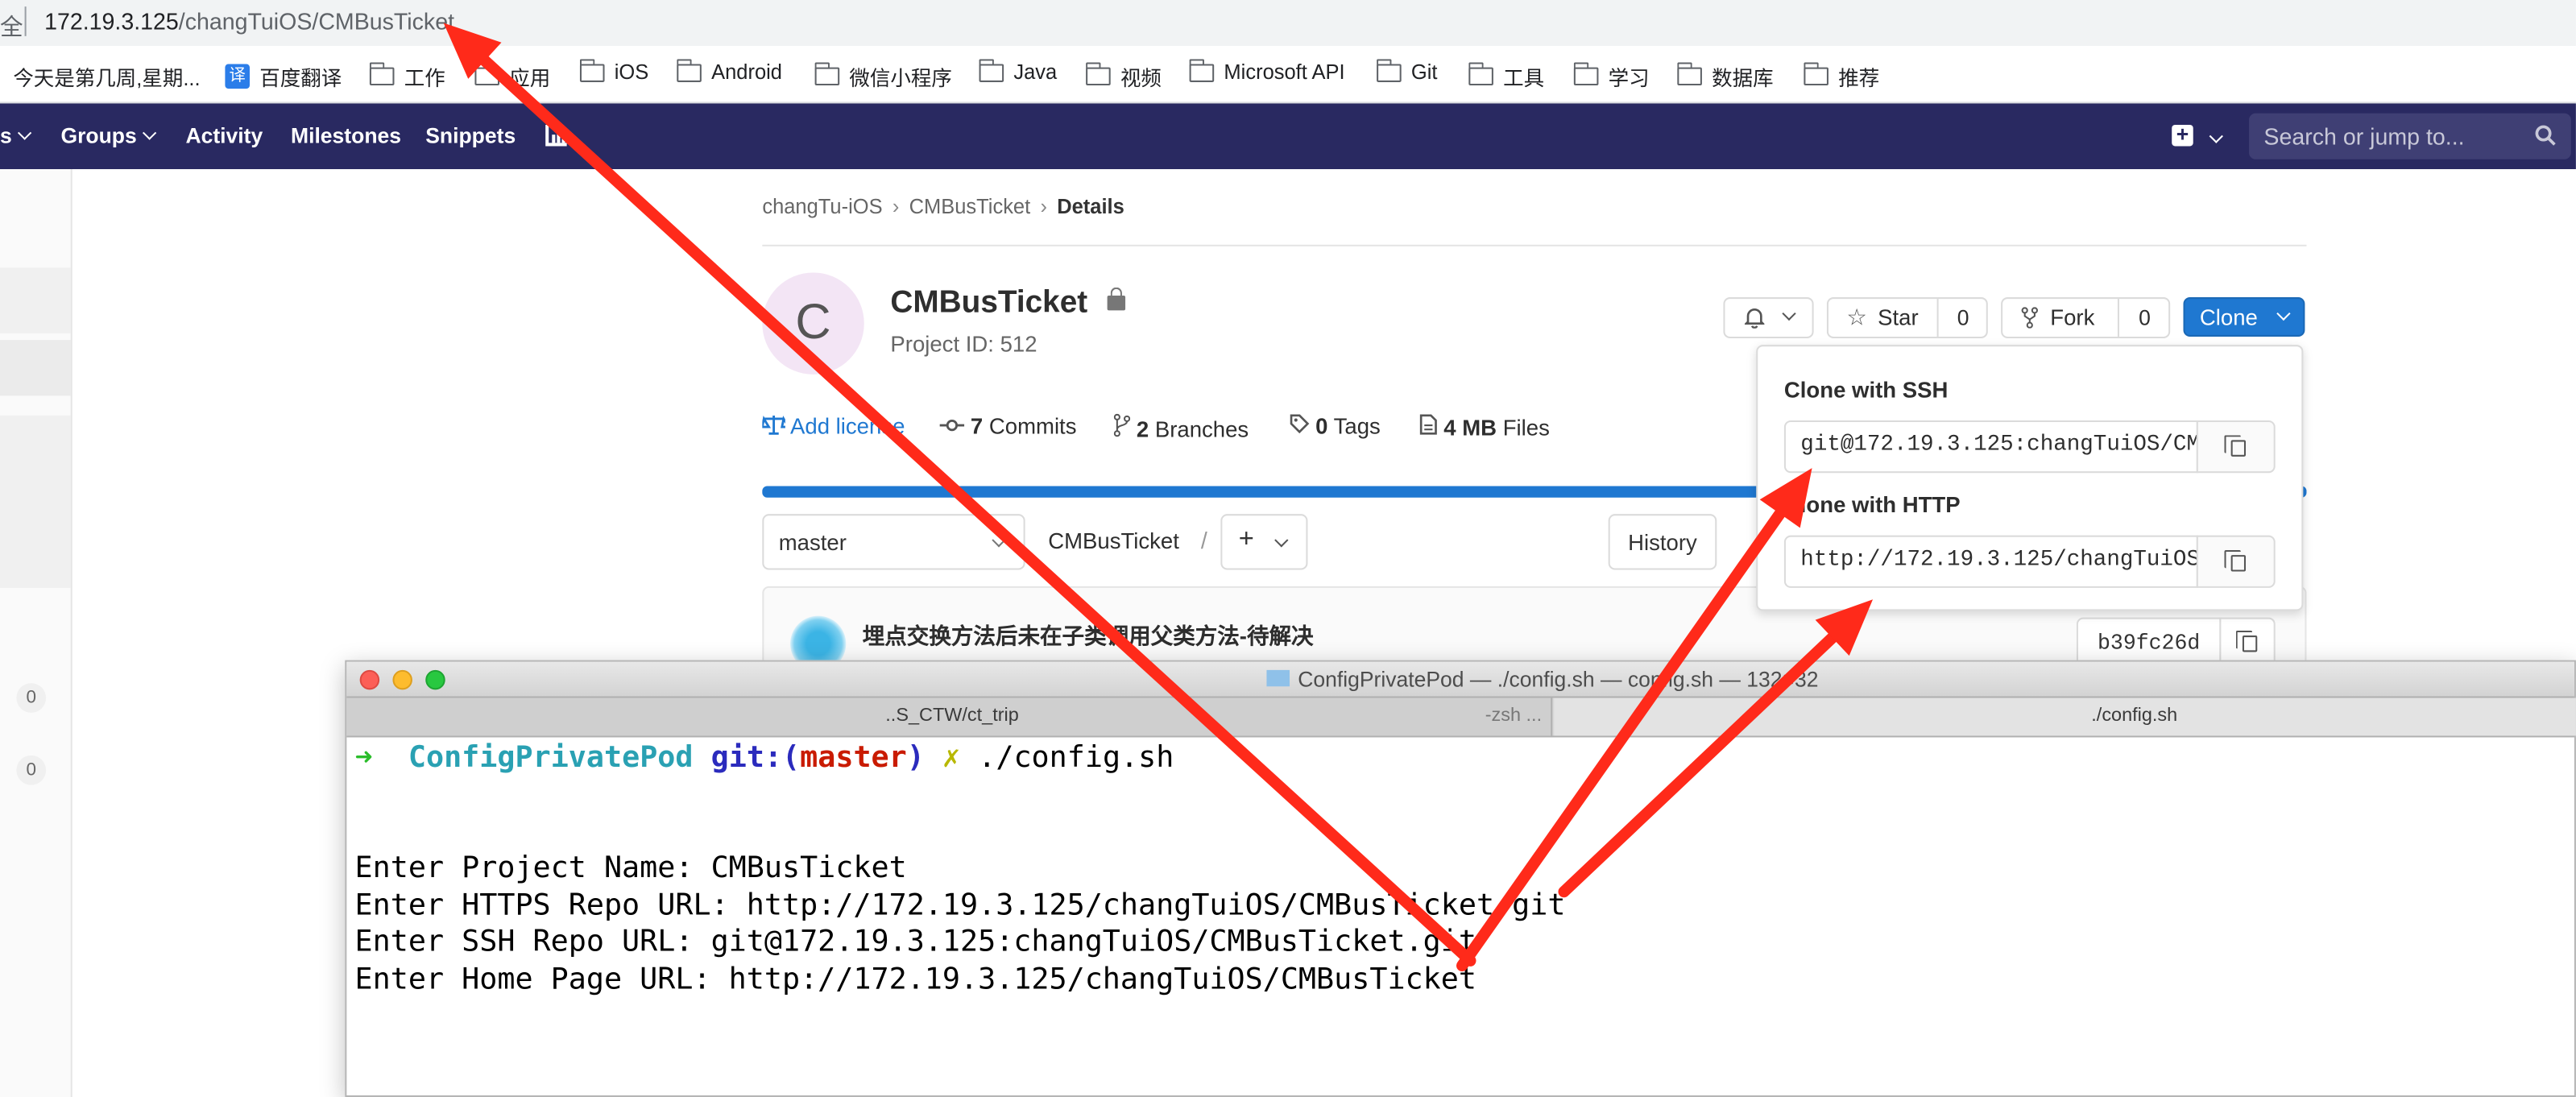  I want to click on annotation-arrow-to-ssh-head, so click(1785, 498).